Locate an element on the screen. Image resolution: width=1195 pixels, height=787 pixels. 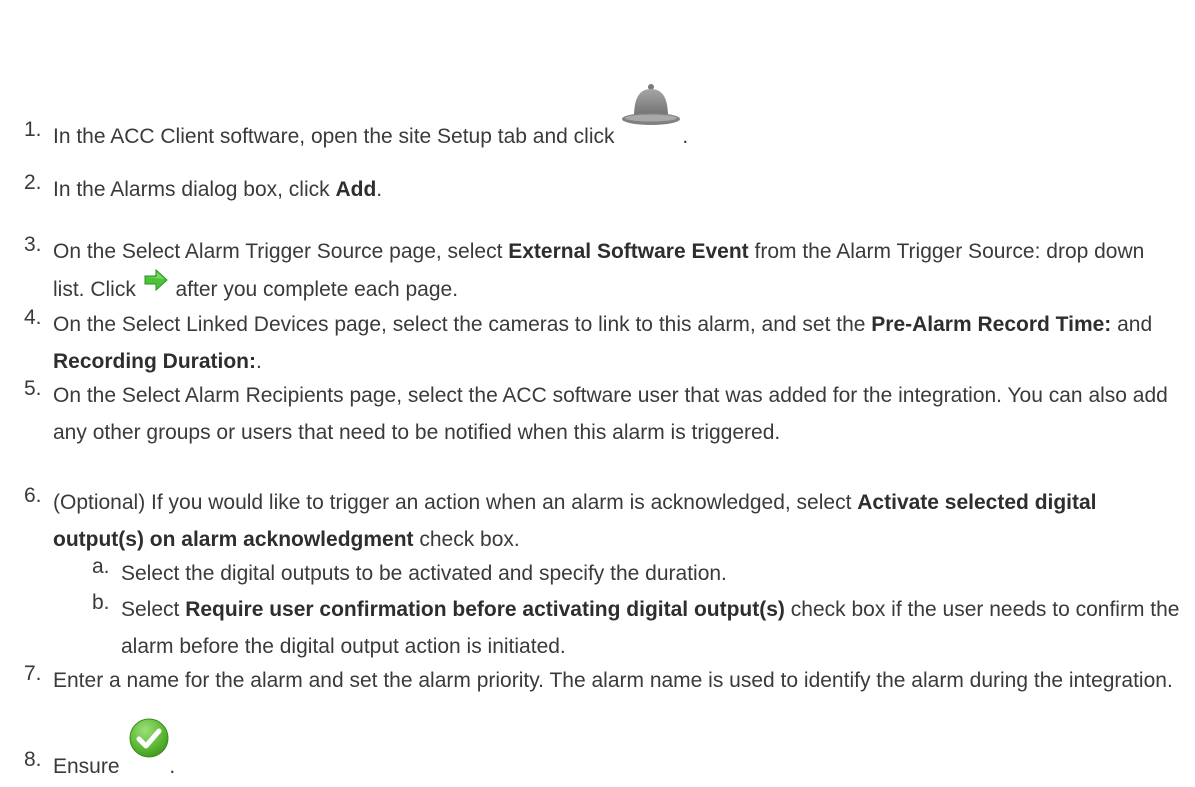
step-number: 7. is located at coordinates (33, 673).